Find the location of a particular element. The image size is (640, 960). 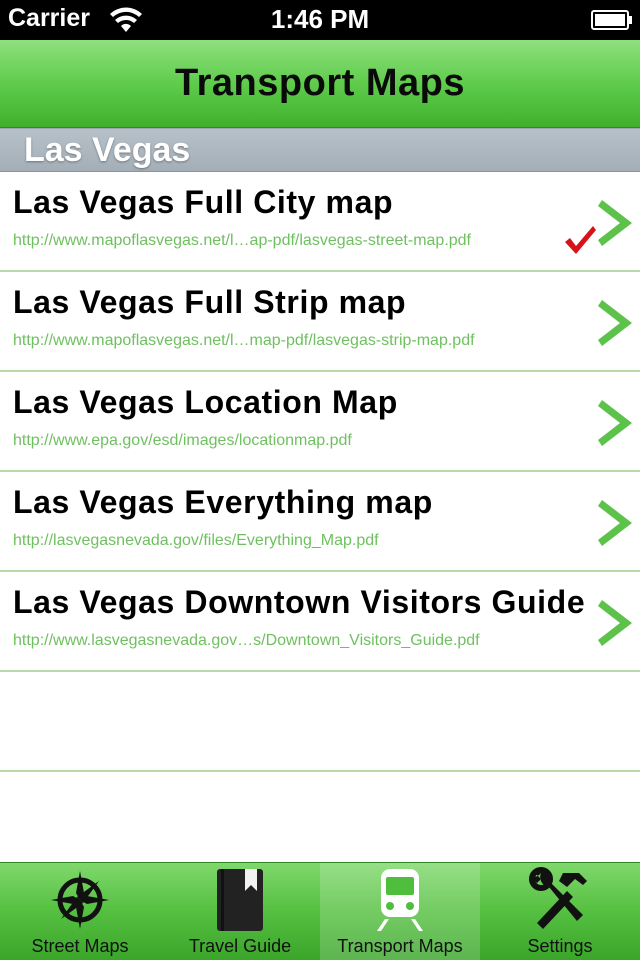

section-header: Las Vegas is located at coordinates (320, 150).